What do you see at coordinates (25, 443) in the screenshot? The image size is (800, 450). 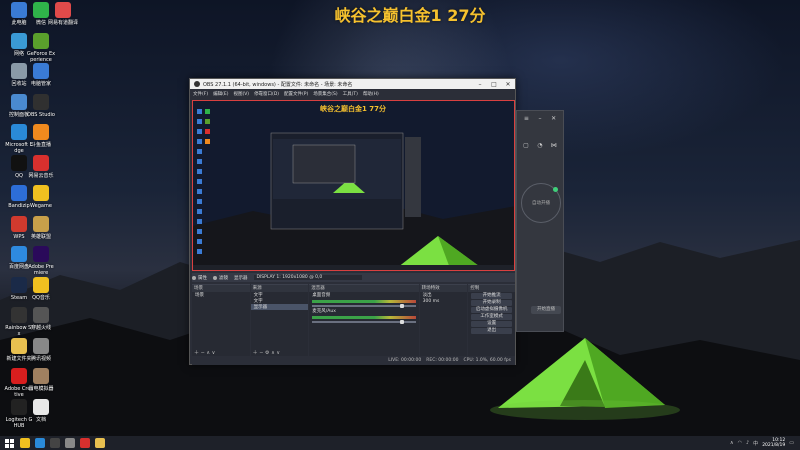 I see `file-explorer-icon` at bounding box center [25, 443].